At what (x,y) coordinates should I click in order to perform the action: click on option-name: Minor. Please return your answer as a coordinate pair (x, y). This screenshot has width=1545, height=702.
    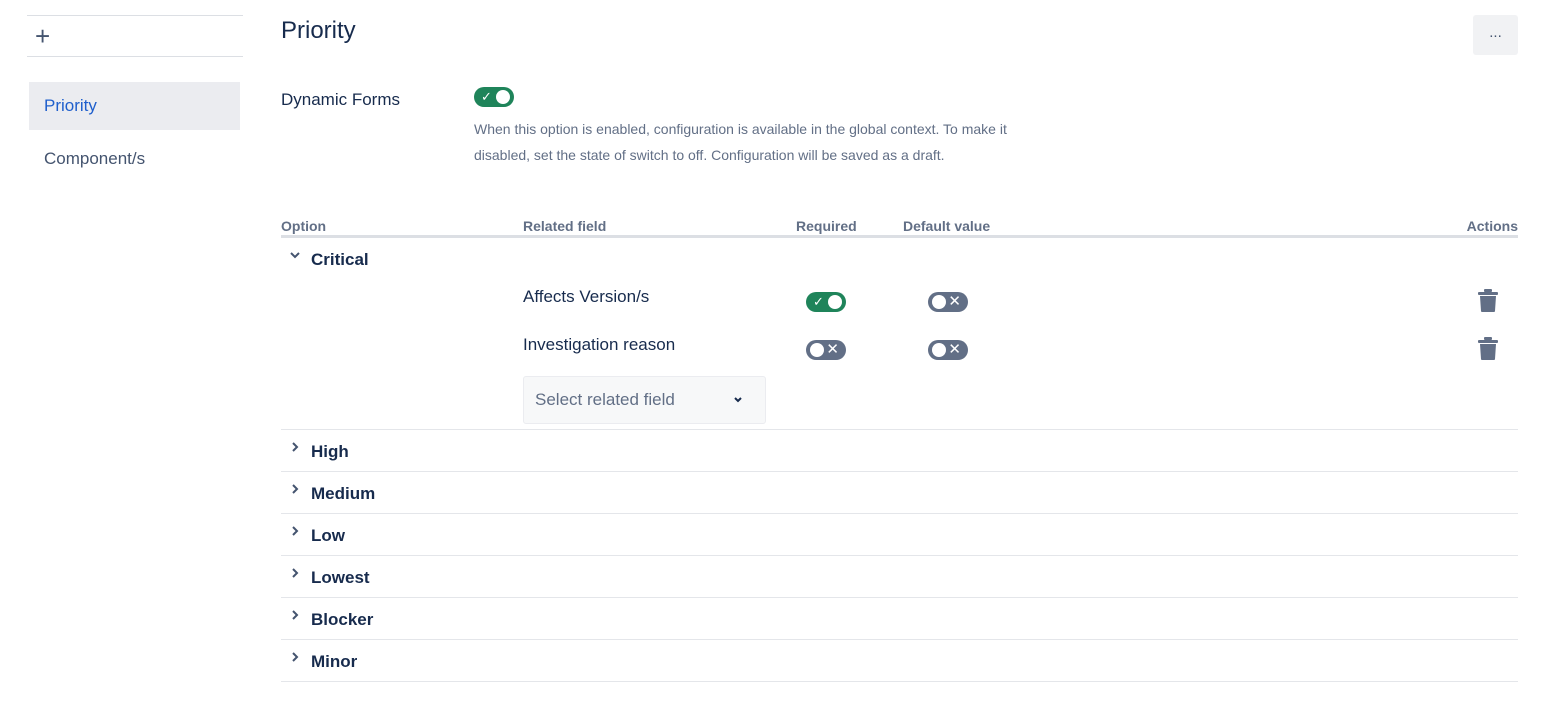
    Looking at the image, I should click on (334, 661).